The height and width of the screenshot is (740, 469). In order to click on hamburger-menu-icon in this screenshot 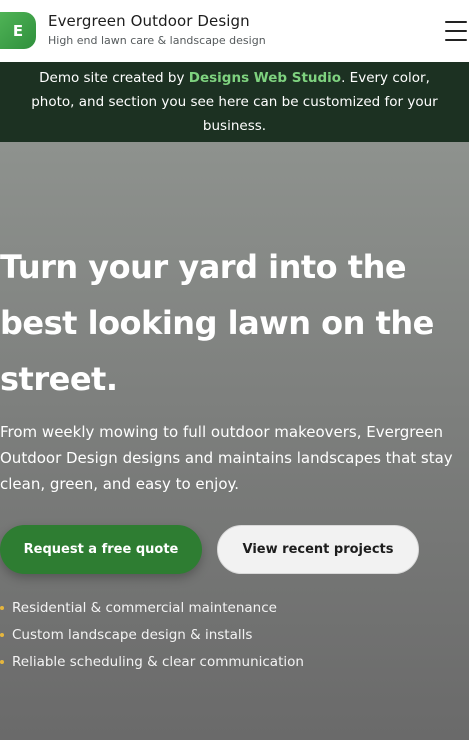, I will do `click(457, 31)`.